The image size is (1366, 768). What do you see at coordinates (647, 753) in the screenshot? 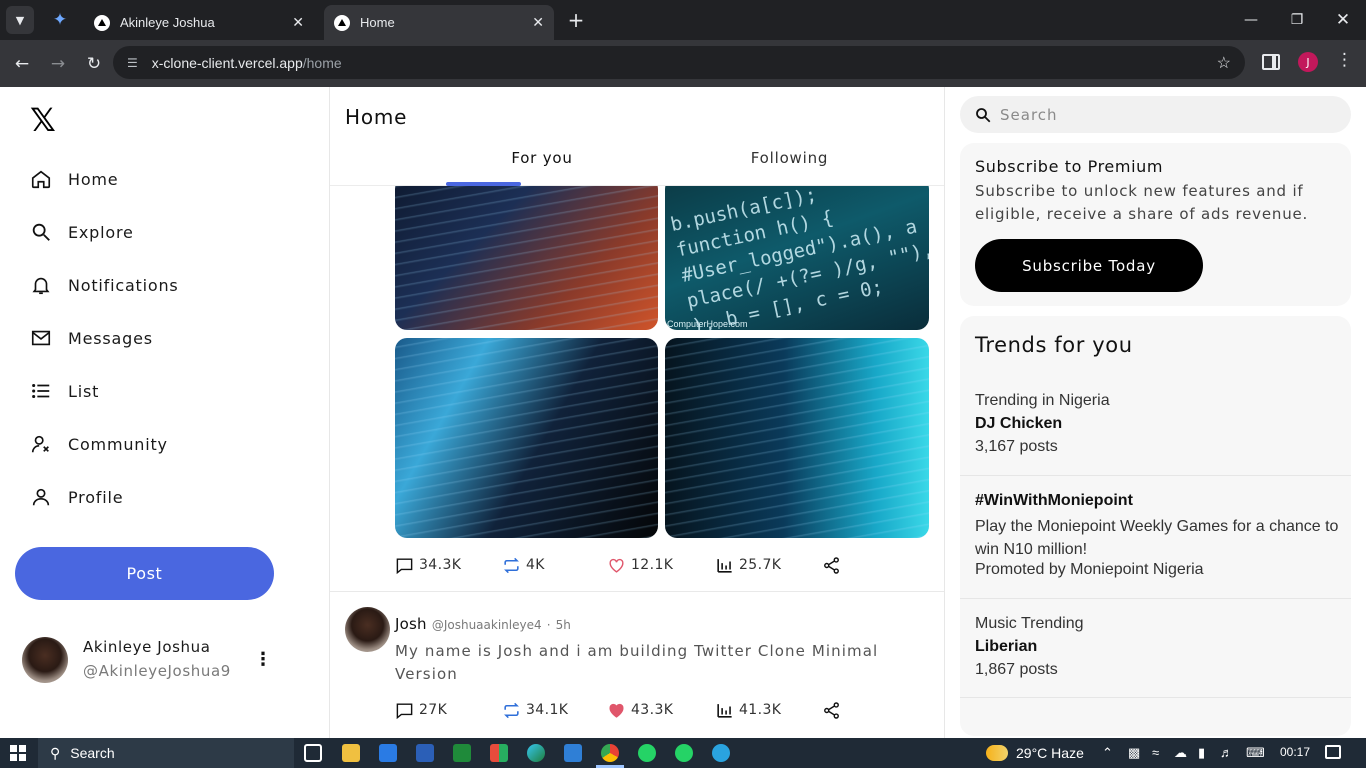
I see `whatsapp-icon` at bounding box center [647, 753].